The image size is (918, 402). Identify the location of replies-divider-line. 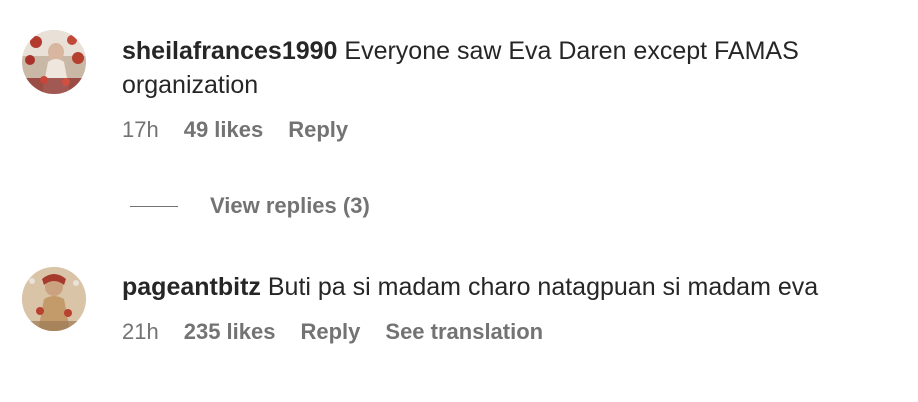
(154, 206).